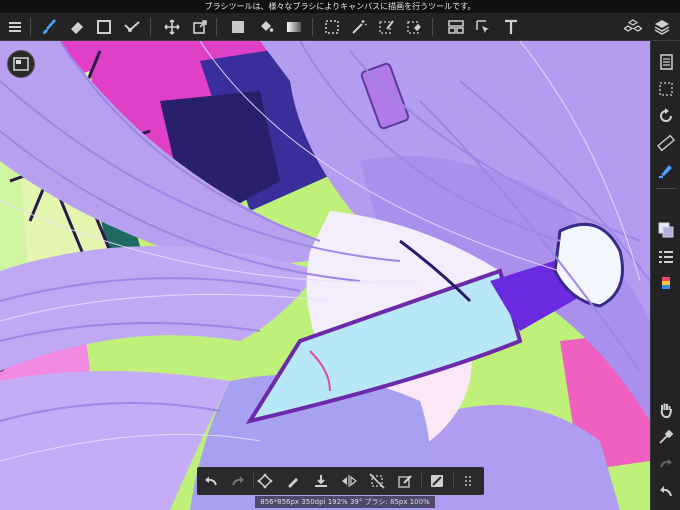 Image resolution: width=680 pixels, height=510 pixels. I want to click on hand-icon, so click(666, 410).